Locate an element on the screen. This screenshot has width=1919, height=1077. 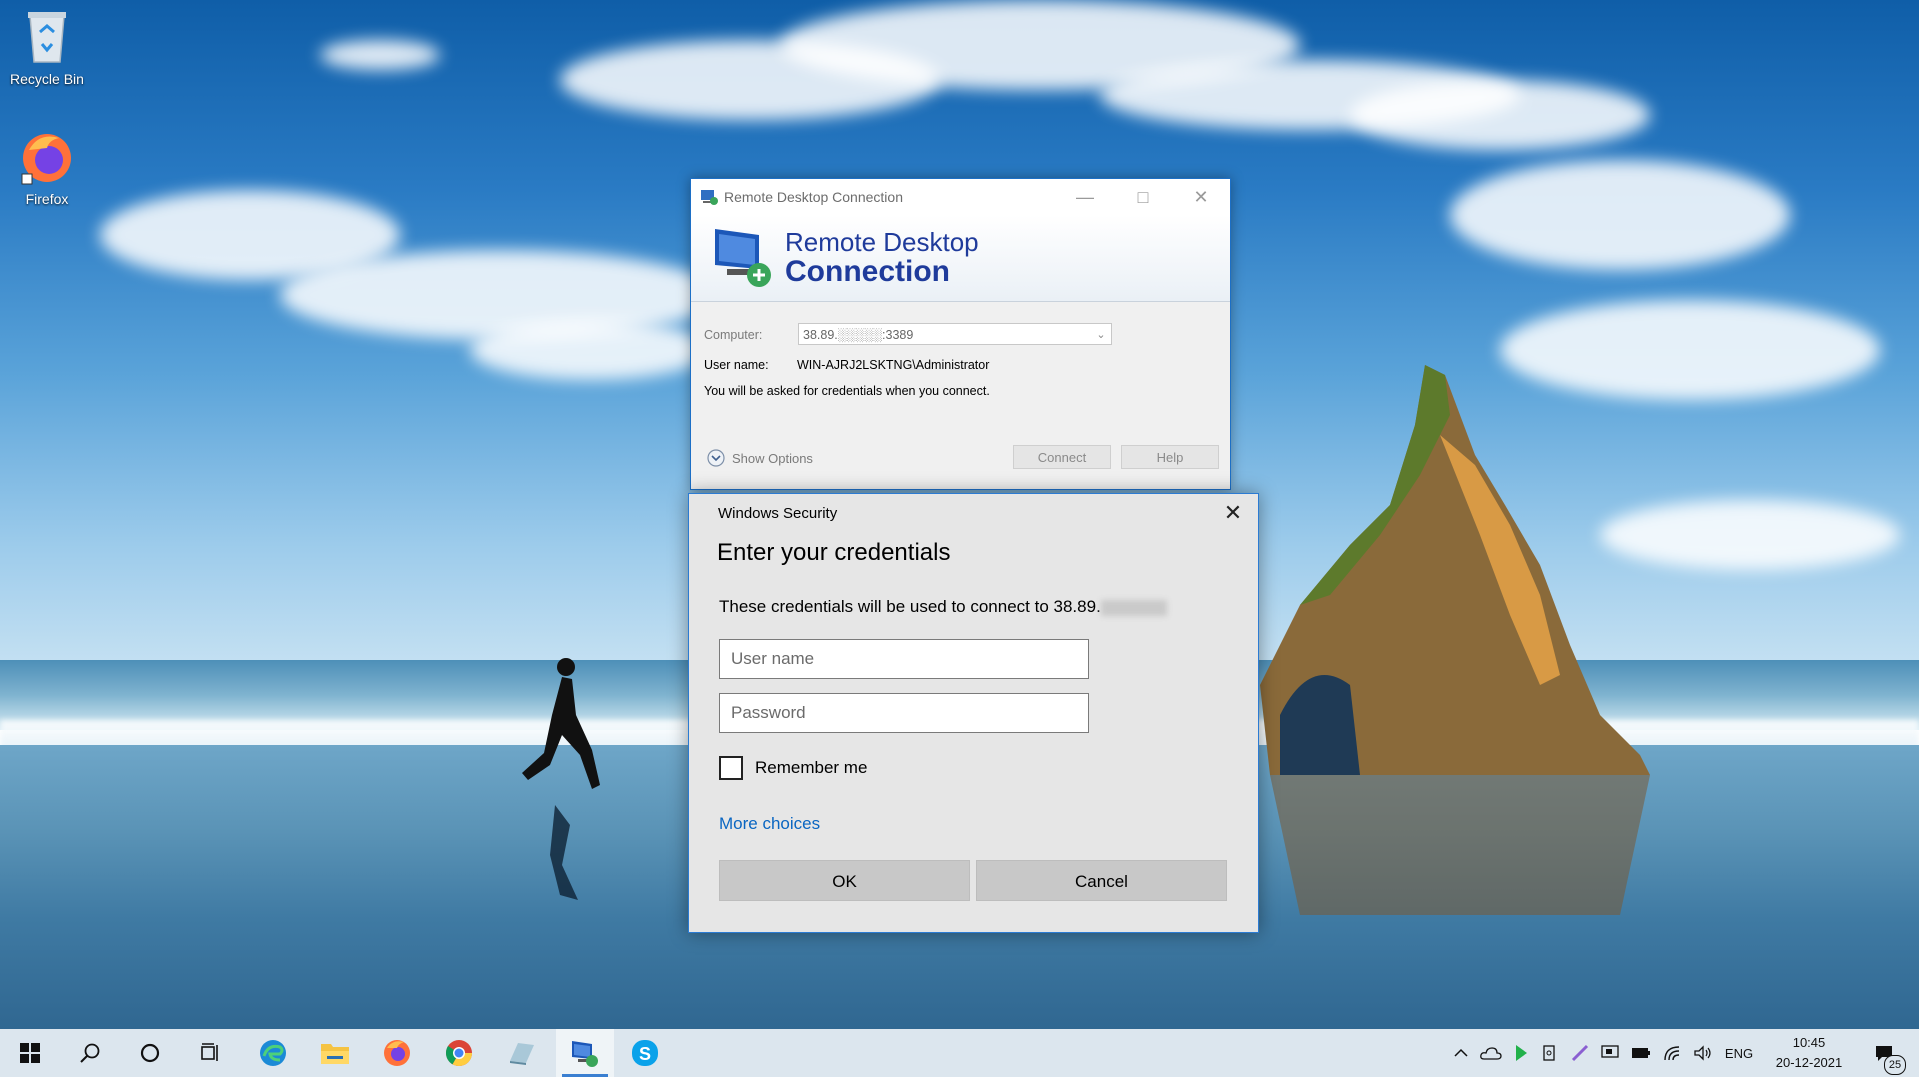
chrome-icon is located at coordinates (459, 1053).